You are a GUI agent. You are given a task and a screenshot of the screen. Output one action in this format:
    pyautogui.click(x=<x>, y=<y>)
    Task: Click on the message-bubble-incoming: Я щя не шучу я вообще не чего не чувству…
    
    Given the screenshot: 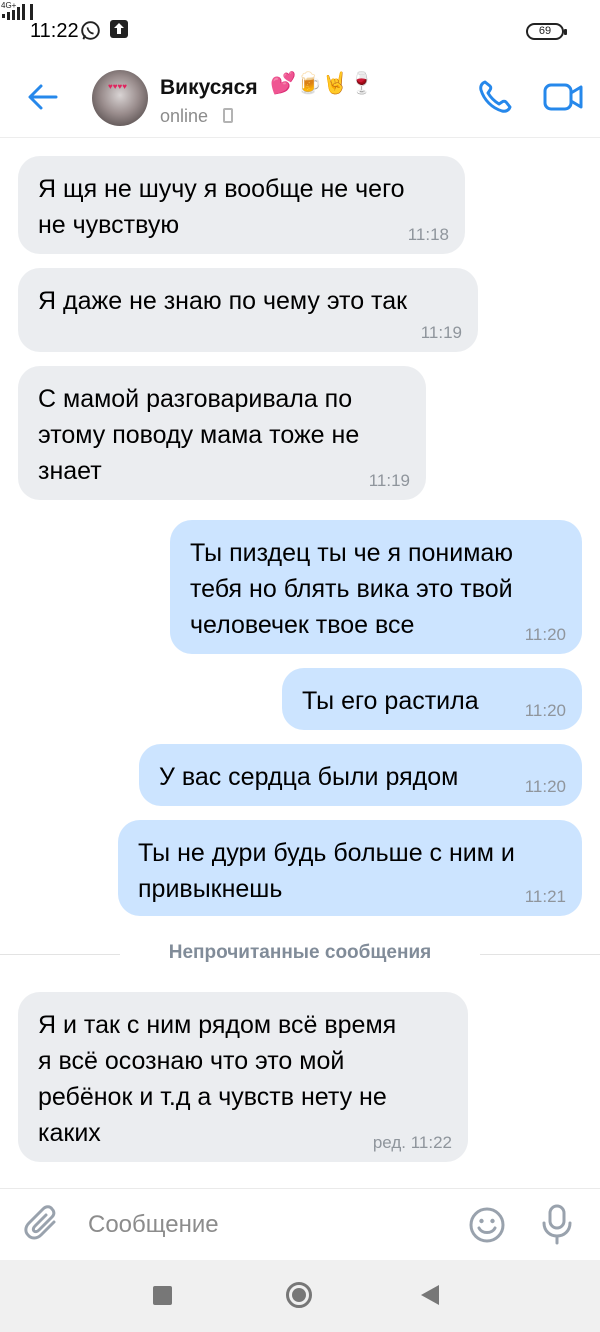 What is the action you would take?
    pyautogui.click(x=241, y=205)
    